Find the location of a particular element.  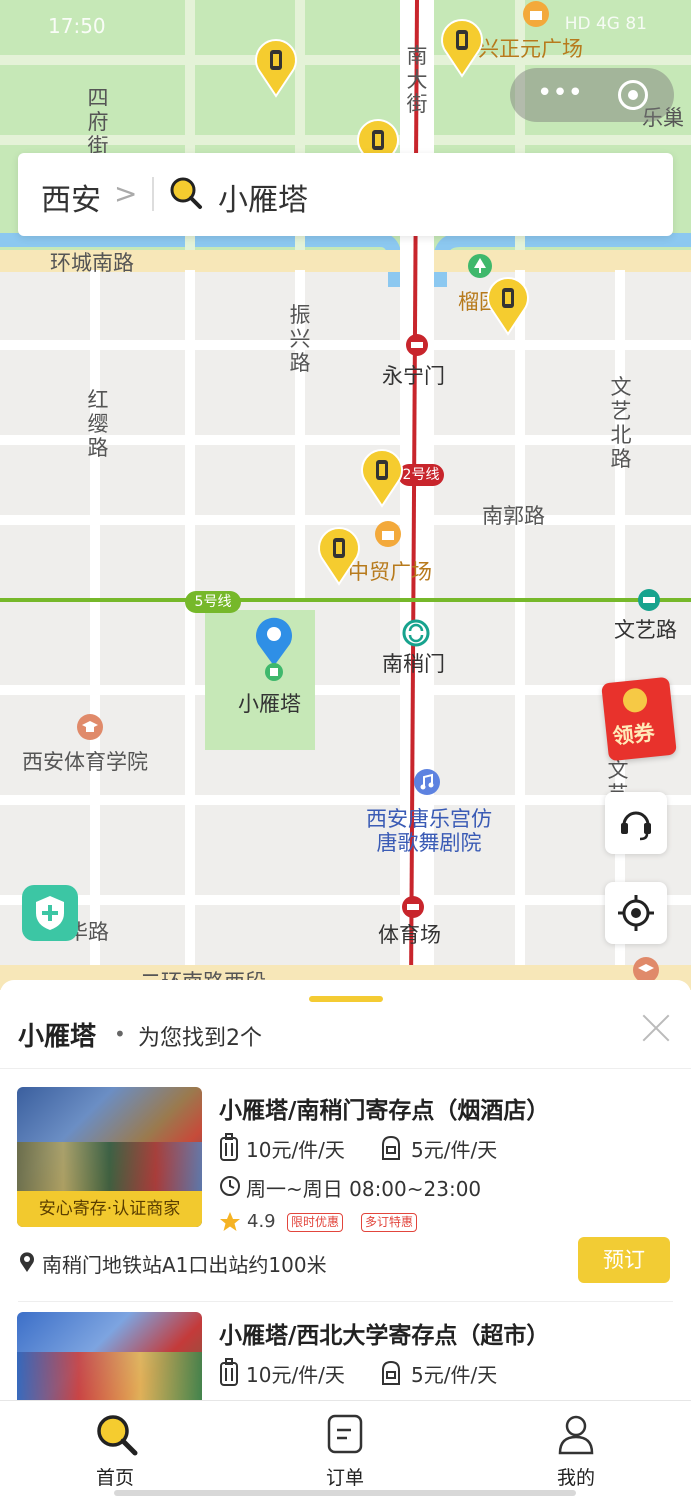

map-label: 小雁塔 is located at coordinates (269, 704).